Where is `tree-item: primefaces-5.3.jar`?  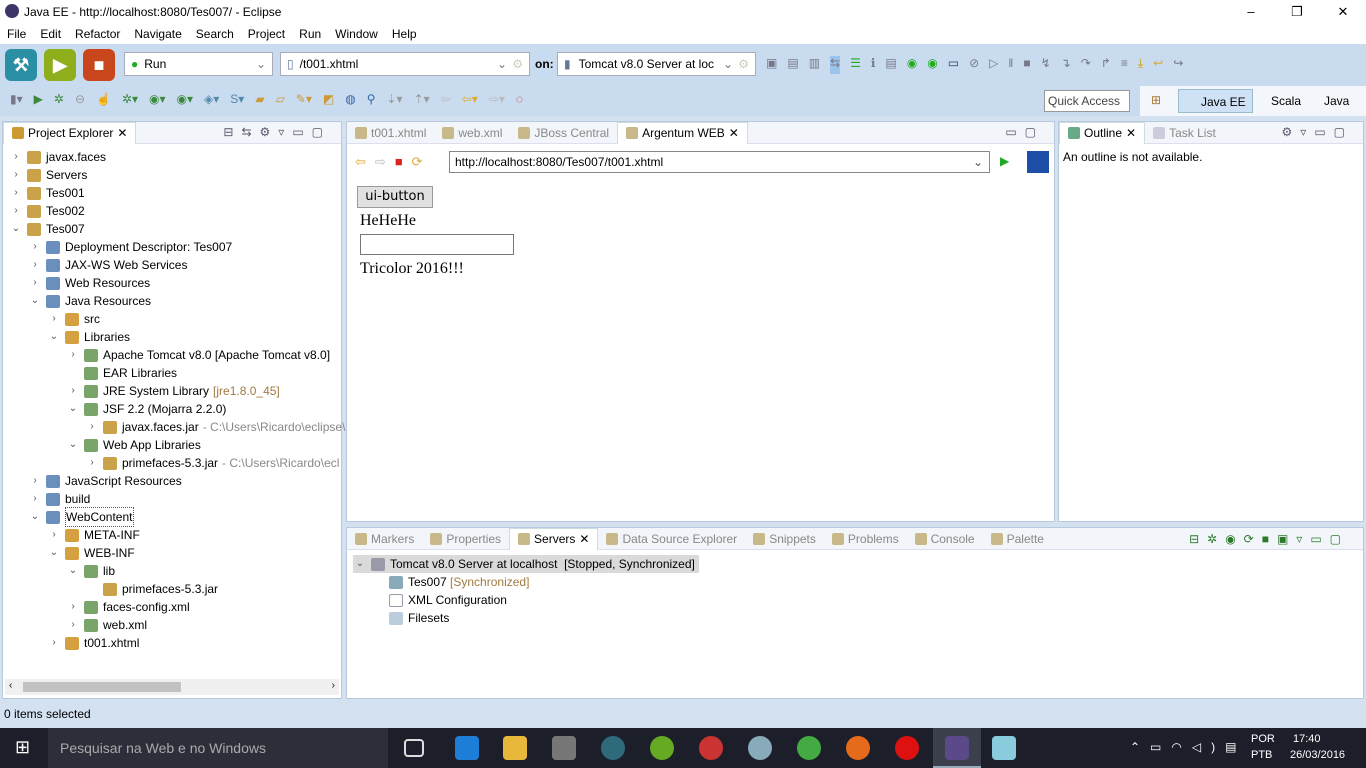
tree-item: primefaces-5.3.jar is located at coordinates (151, 589).